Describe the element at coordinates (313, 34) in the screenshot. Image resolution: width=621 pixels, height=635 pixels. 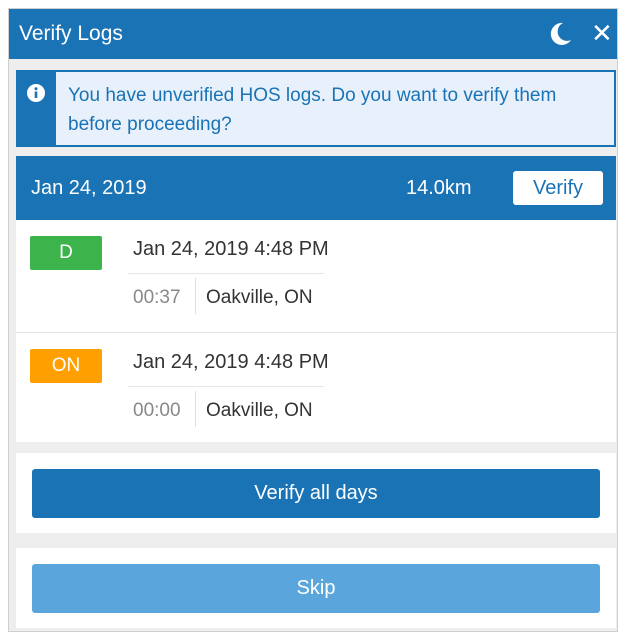
I see `titlebar: Verify Logs ✕` at that location.